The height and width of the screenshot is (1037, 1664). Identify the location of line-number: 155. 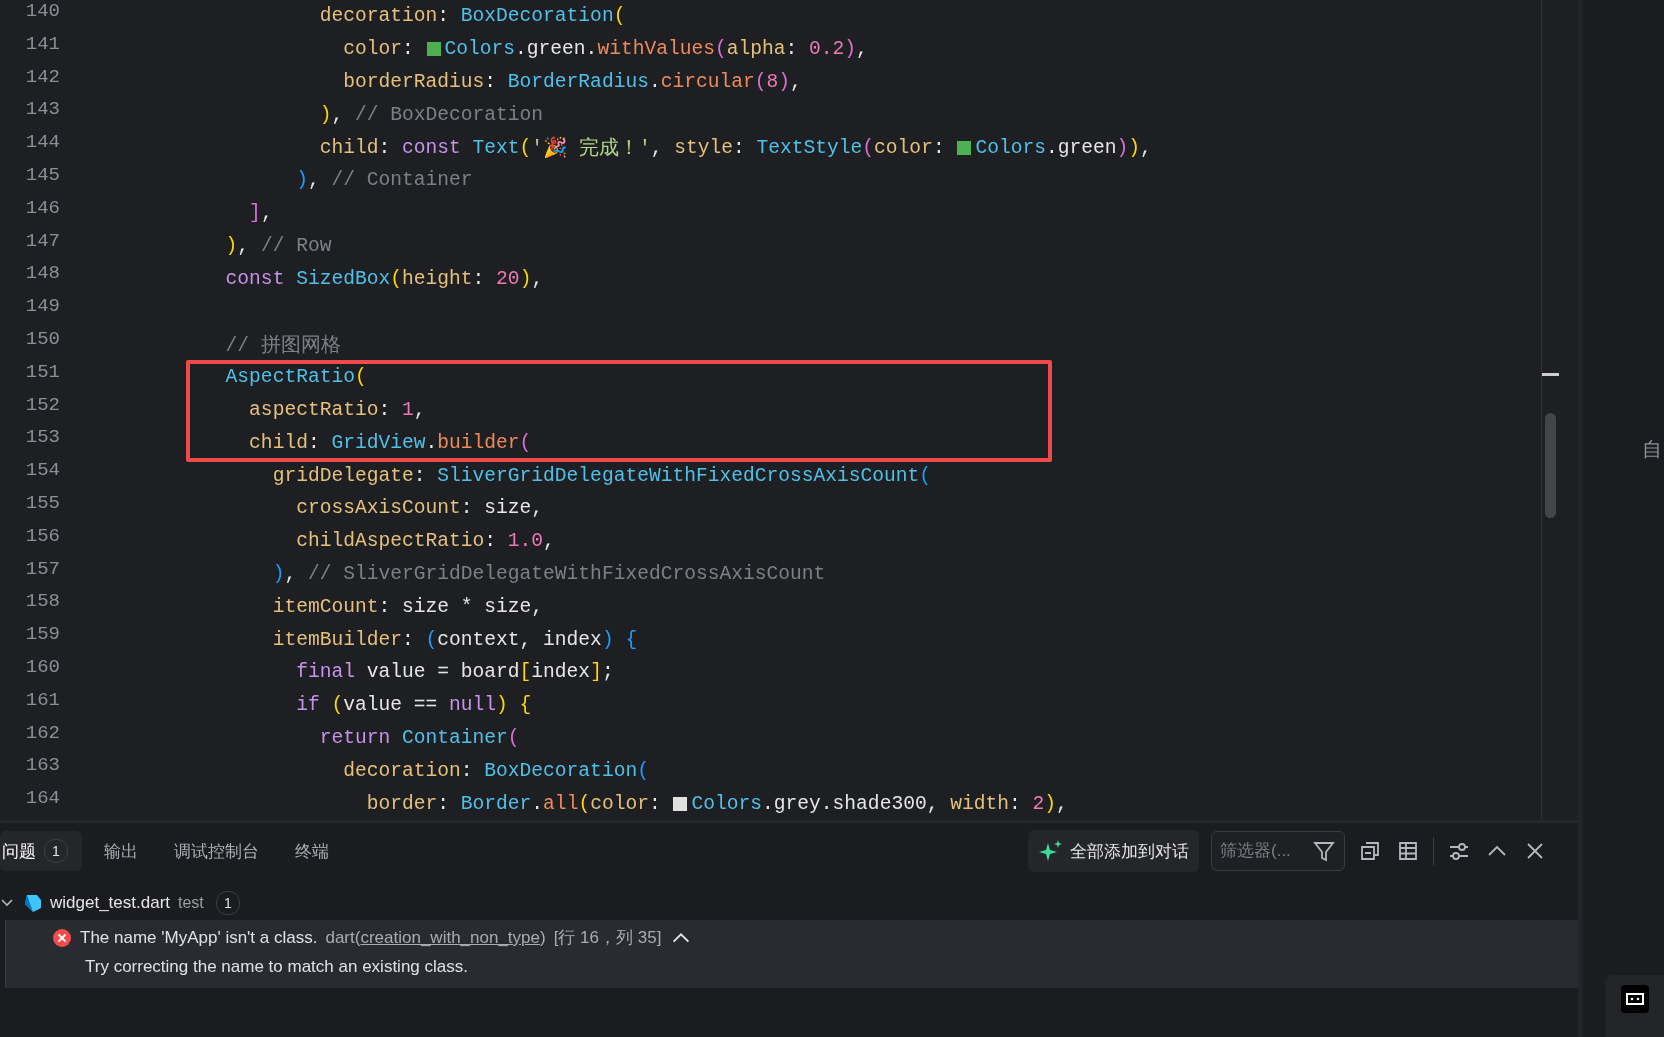
(42, 503).